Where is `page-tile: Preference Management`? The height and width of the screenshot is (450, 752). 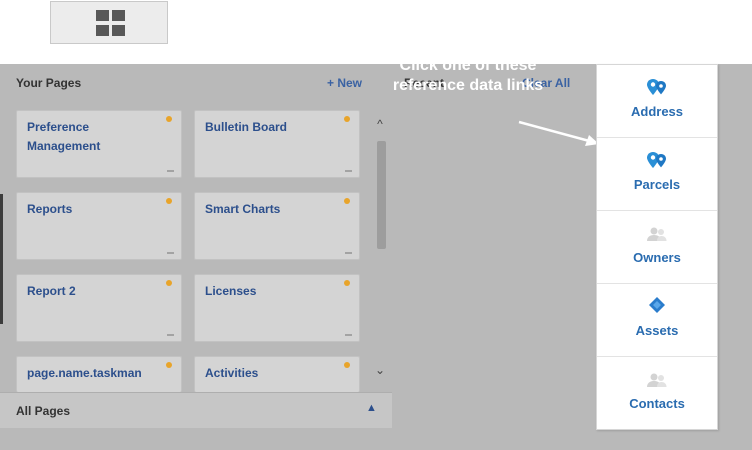
page-tile: Preference Management is located at coordinates (99, 144).